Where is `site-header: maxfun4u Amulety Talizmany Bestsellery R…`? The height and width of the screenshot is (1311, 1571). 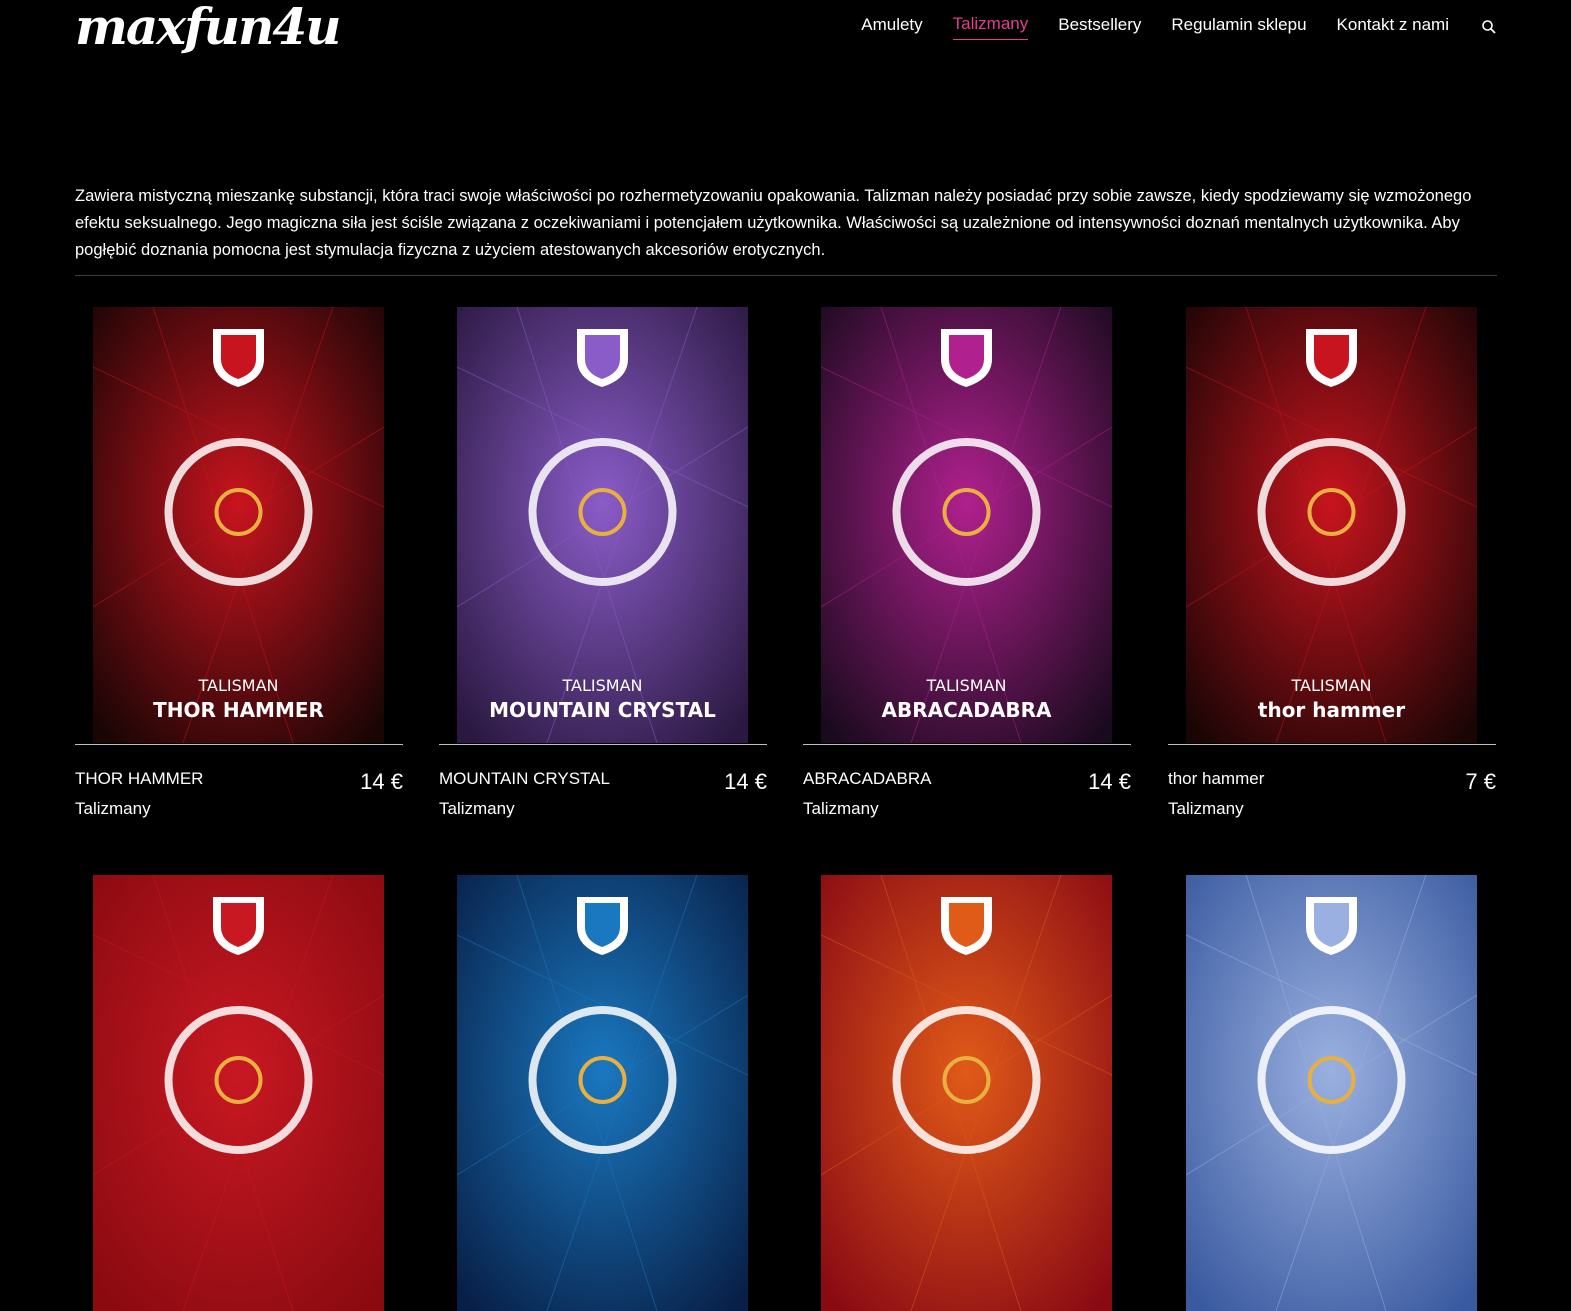 site-header: maxfun4u Amulety Talizmany Bestsellery R… is located at coordinates (785, 30).